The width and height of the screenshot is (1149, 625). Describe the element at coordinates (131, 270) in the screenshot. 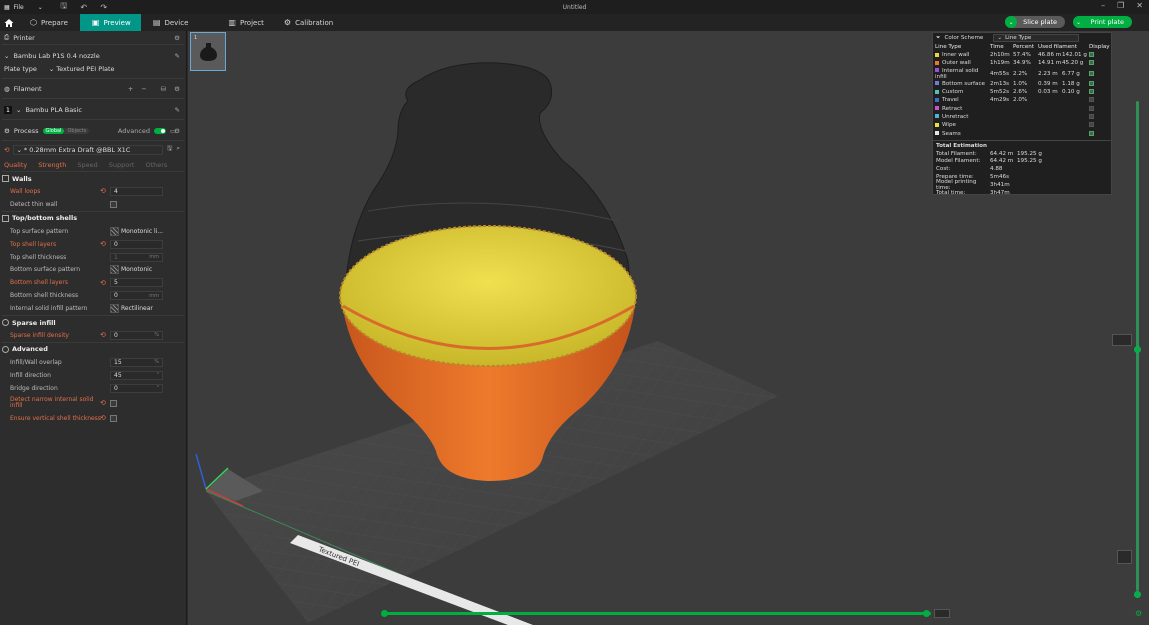

I see `bottom-surface-pattern-select: Monotonic` at that location.